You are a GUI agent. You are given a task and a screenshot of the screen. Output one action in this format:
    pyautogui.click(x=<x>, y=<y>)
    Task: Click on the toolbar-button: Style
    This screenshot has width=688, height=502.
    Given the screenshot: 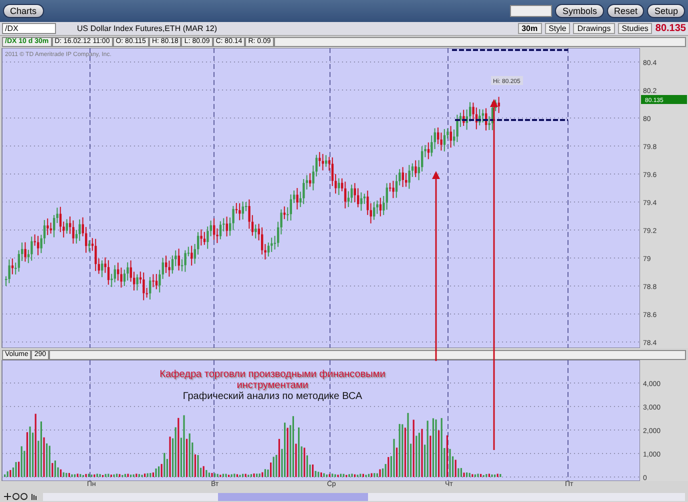 What is the action you would take?
    pyautogui.click(x=557, y=28)
    